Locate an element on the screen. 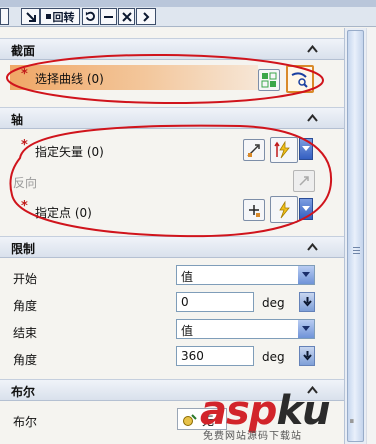  reverse-direction-icon is located at coordinates (304, 181).